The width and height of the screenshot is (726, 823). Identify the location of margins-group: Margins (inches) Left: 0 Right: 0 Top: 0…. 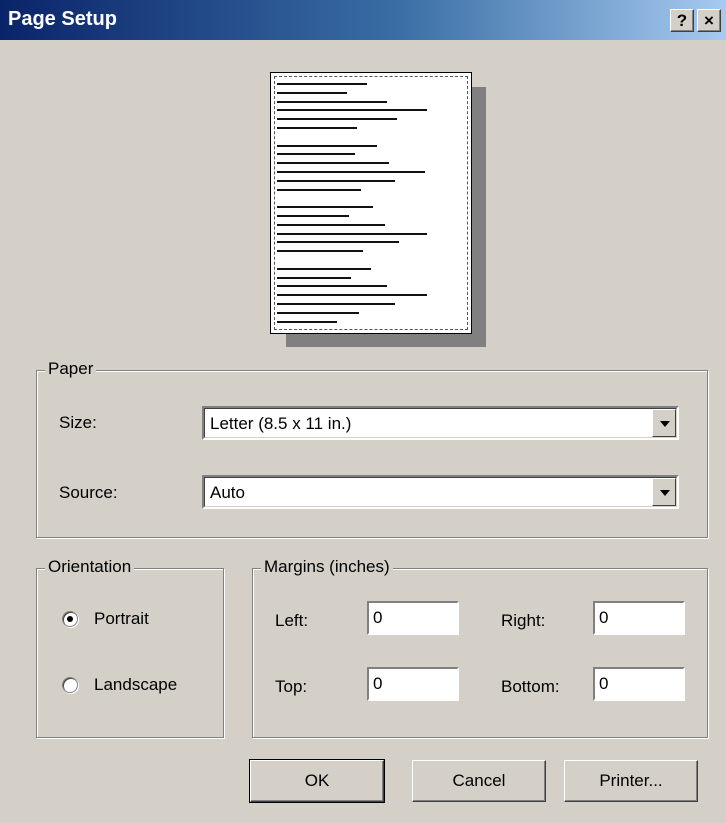
(480, 647).